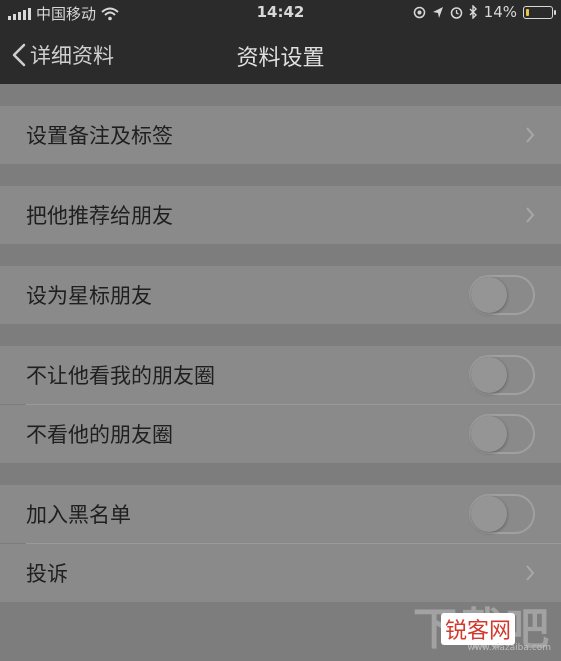  I want to click on row-label: 设为星标朋友, so click(89, 296).